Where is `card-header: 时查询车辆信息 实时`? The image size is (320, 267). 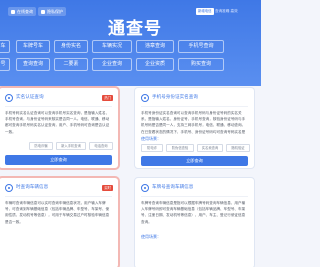 card-header: 时查询车辆信息 实时 is located at coordinates (59, 188).